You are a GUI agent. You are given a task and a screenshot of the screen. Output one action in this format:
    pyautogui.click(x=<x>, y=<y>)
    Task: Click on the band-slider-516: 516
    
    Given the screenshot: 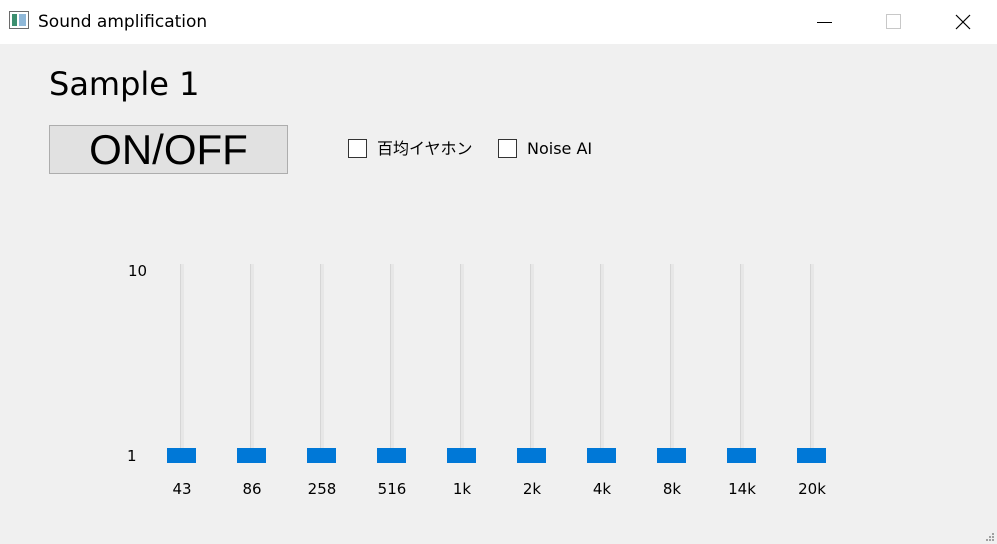 What is the action you would take?
    pyautogui.click(x=392, y=382)
    